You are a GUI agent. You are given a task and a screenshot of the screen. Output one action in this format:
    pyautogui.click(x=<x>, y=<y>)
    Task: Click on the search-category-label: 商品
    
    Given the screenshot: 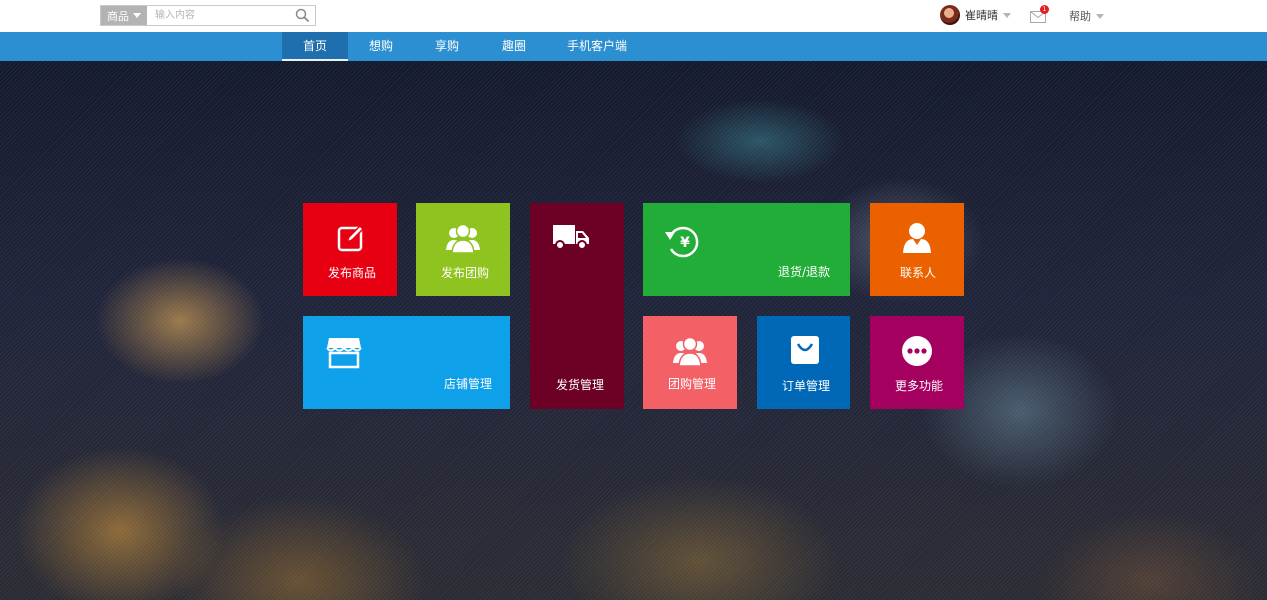 What is the action you would take?
    pyautogui.click(x=118, y=16)
    